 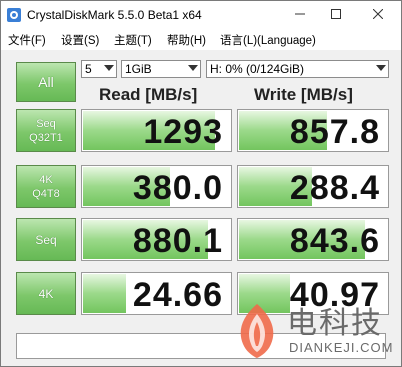 What do you see at coordinates (378, 15) in the screenshot?
I see `close-icon` at bounding box center [378, 15].